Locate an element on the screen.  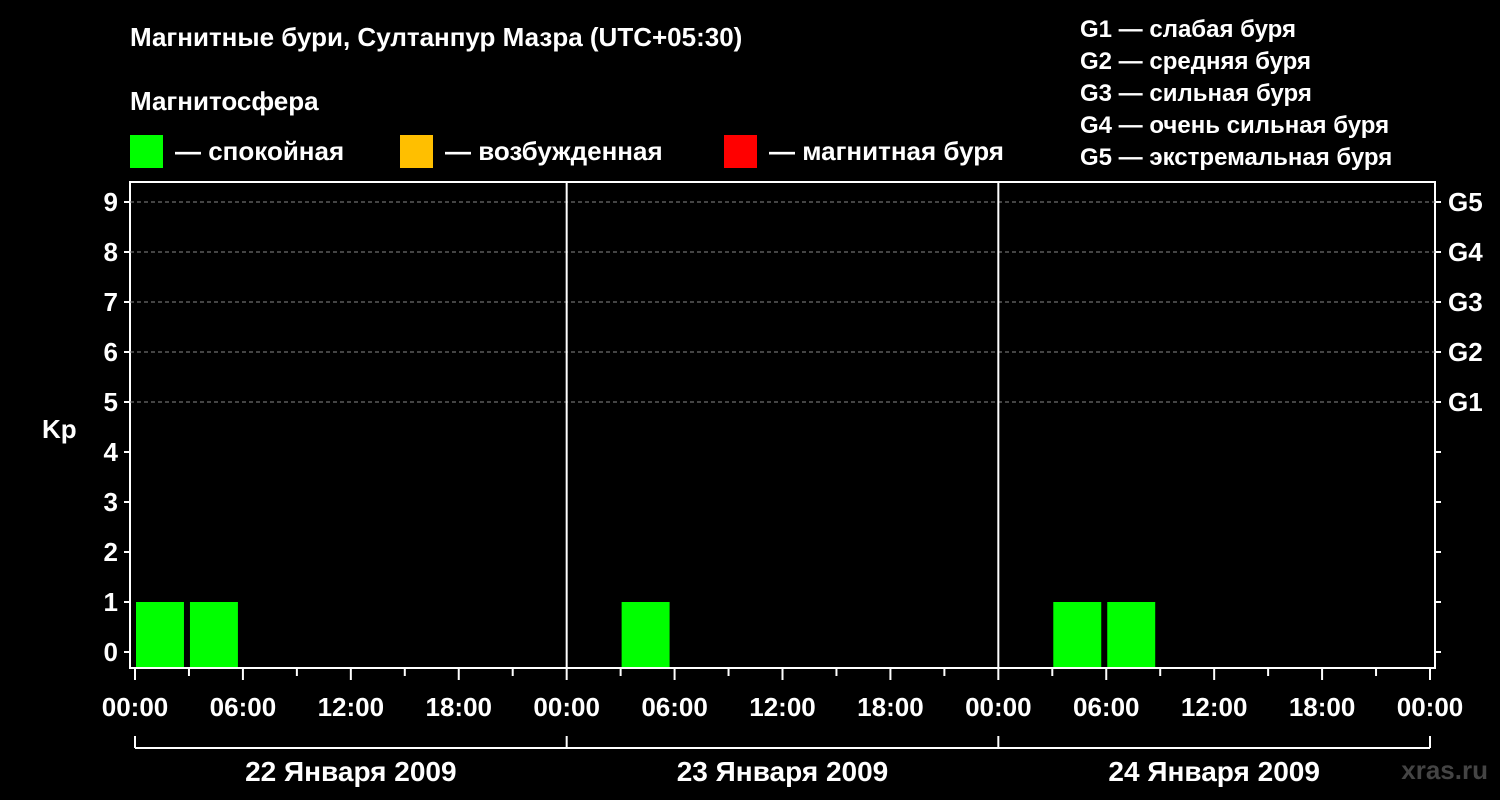
g-level-label: G5 is located at coordinates (1465, 202).